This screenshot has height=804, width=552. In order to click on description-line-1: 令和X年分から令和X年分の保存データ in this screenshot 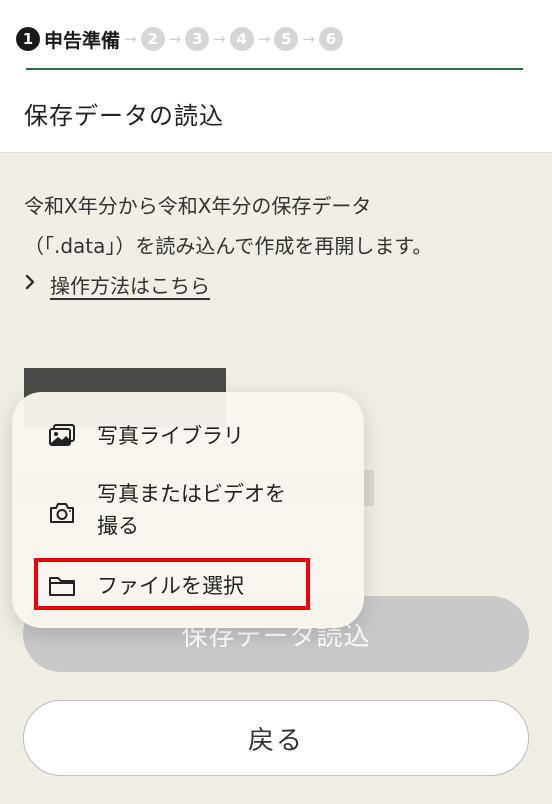, I will do `click(198, 206)`.